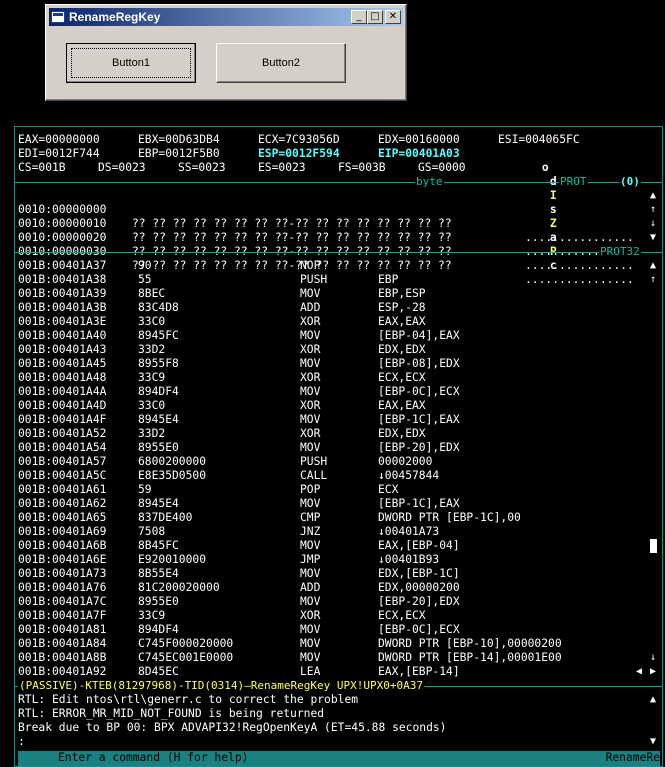 This screenshot has height=767, width=665. What do you see at coordinates (331, 378) in the screenshot?
I see `code-line: 001B:00401A48 33C9 XOR ECX,ECX` at bounding box center [331, 378].